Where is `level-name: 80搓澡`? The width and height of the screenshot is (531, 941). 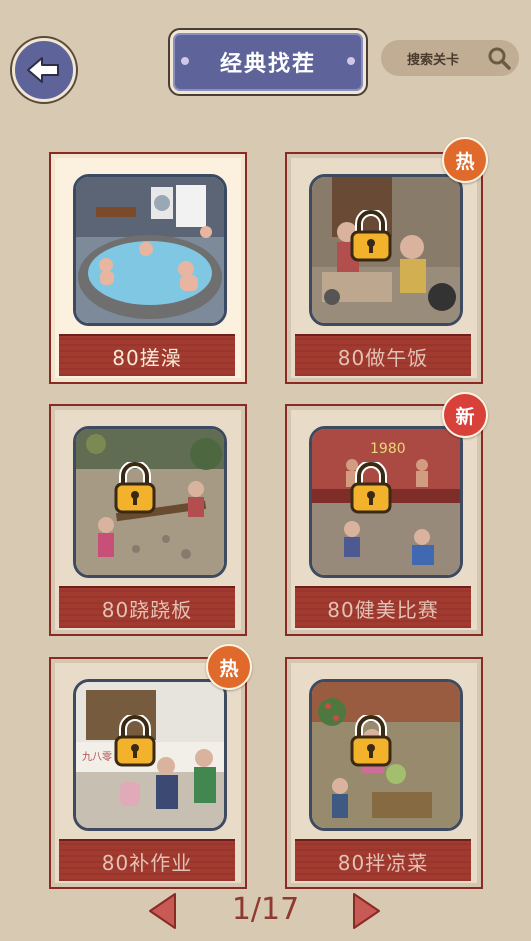 level-name: 80搓澡 is located at coordinates (147, 357).